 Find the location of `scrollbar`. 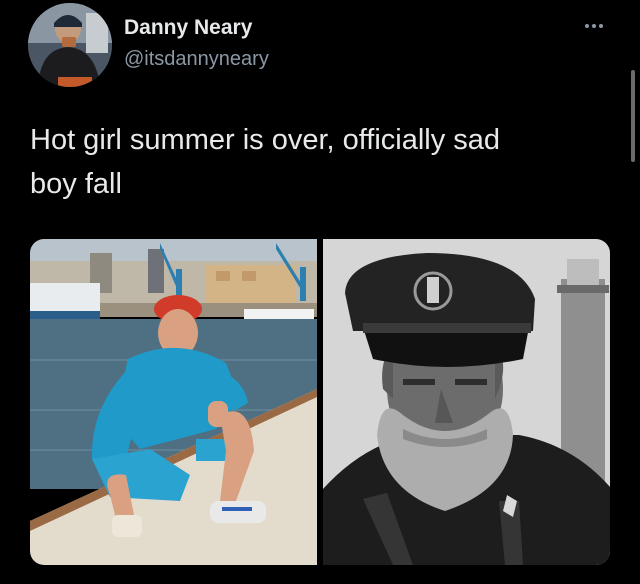

scrollbar is located at coordinates (633, 116).